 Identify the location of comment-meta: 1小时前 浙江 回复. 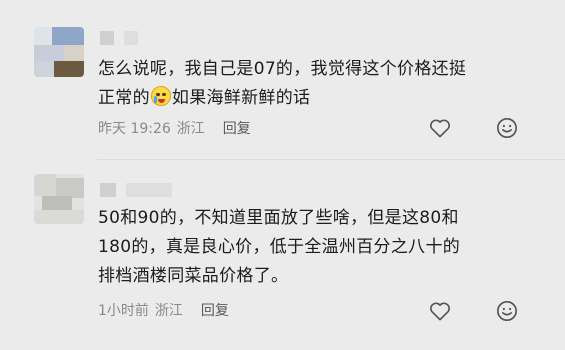
(163, 310).